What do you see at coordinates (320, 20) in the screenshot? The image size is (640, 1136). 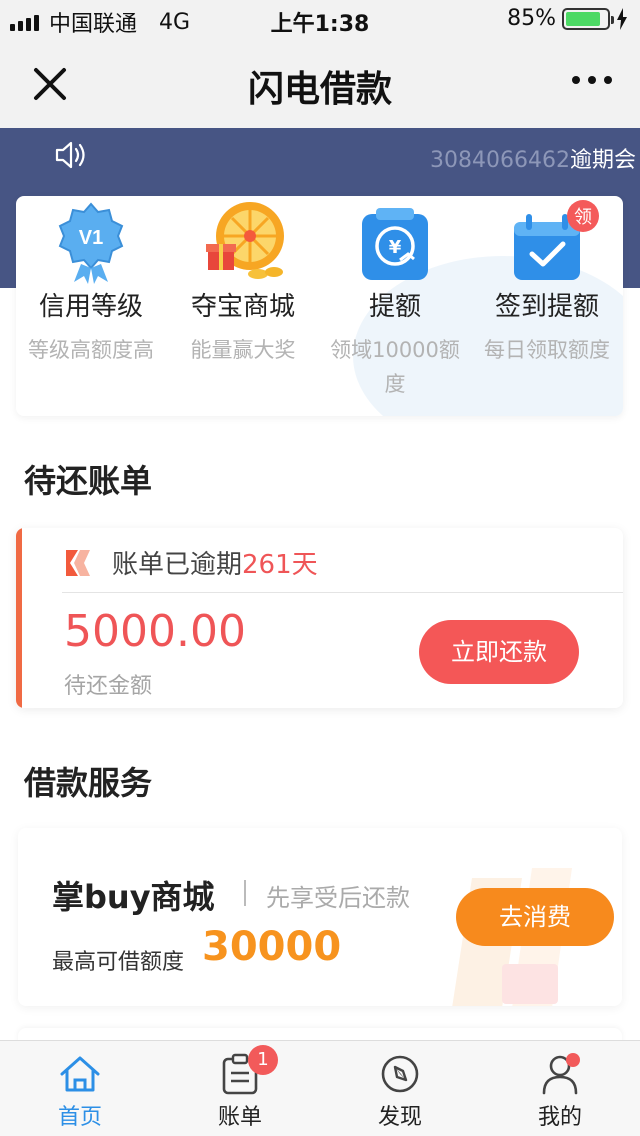 I see `status-bar: 中国联通 4G 上午1:38 85%` at bounding box center [320, 20].